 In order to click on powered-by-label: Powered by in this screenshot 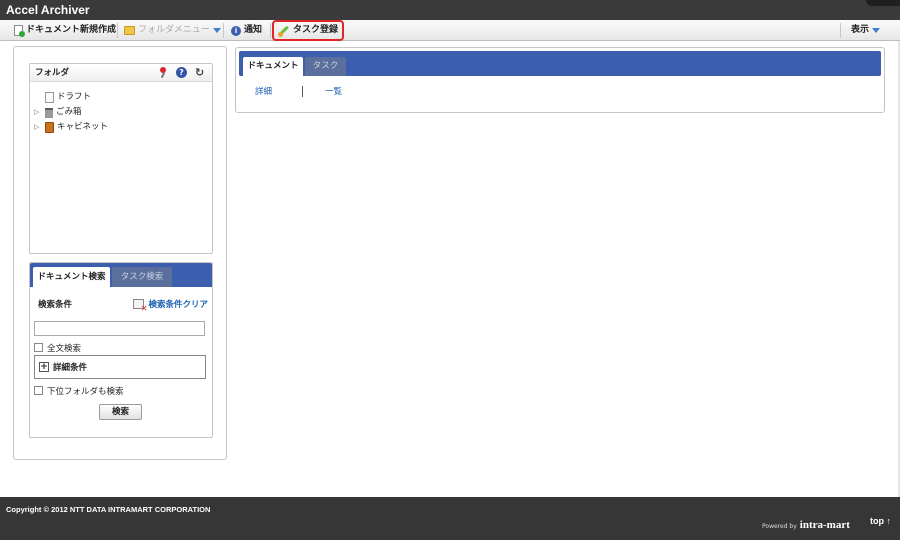, I will do `click(779, 526)`.